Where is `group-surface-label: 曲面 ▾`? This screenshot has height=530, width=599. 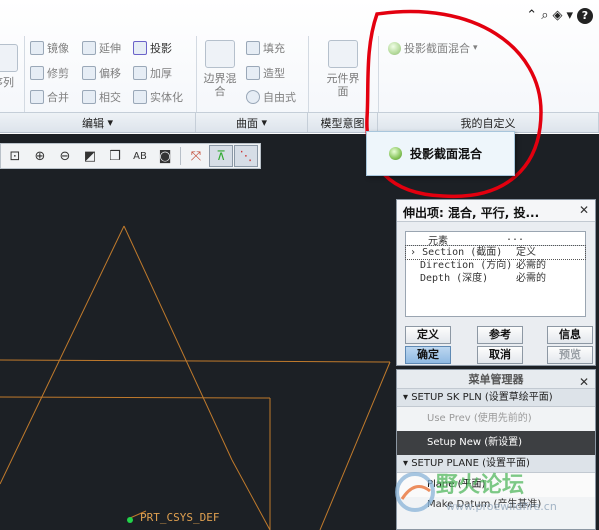 group-surface-label: 曲面 ▾ is located at coordinates (252, 122).